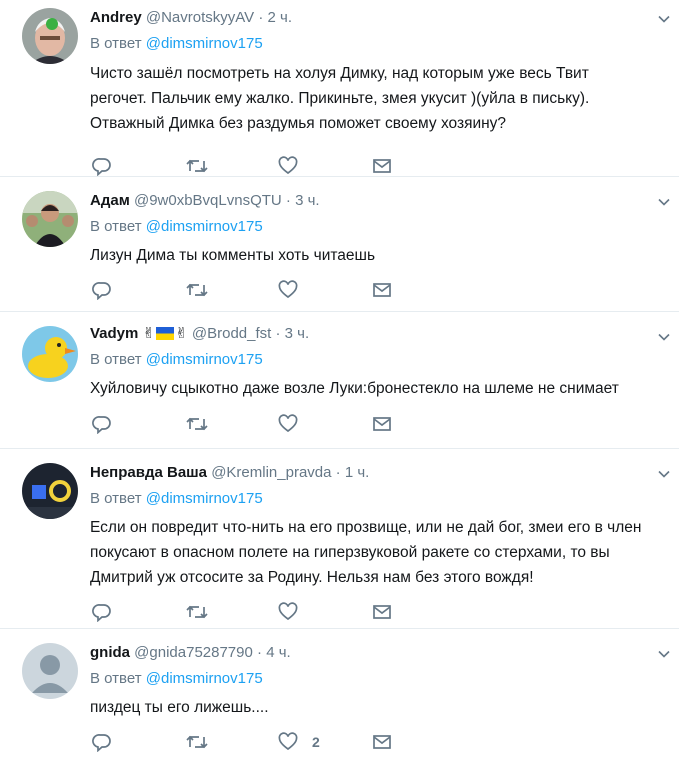 The width and height of the screenshot is (679, 761). Describe the element at coordinates (271, 472) in the screenshot. I see `user-handle: @Kremlin_pravda` at that location.